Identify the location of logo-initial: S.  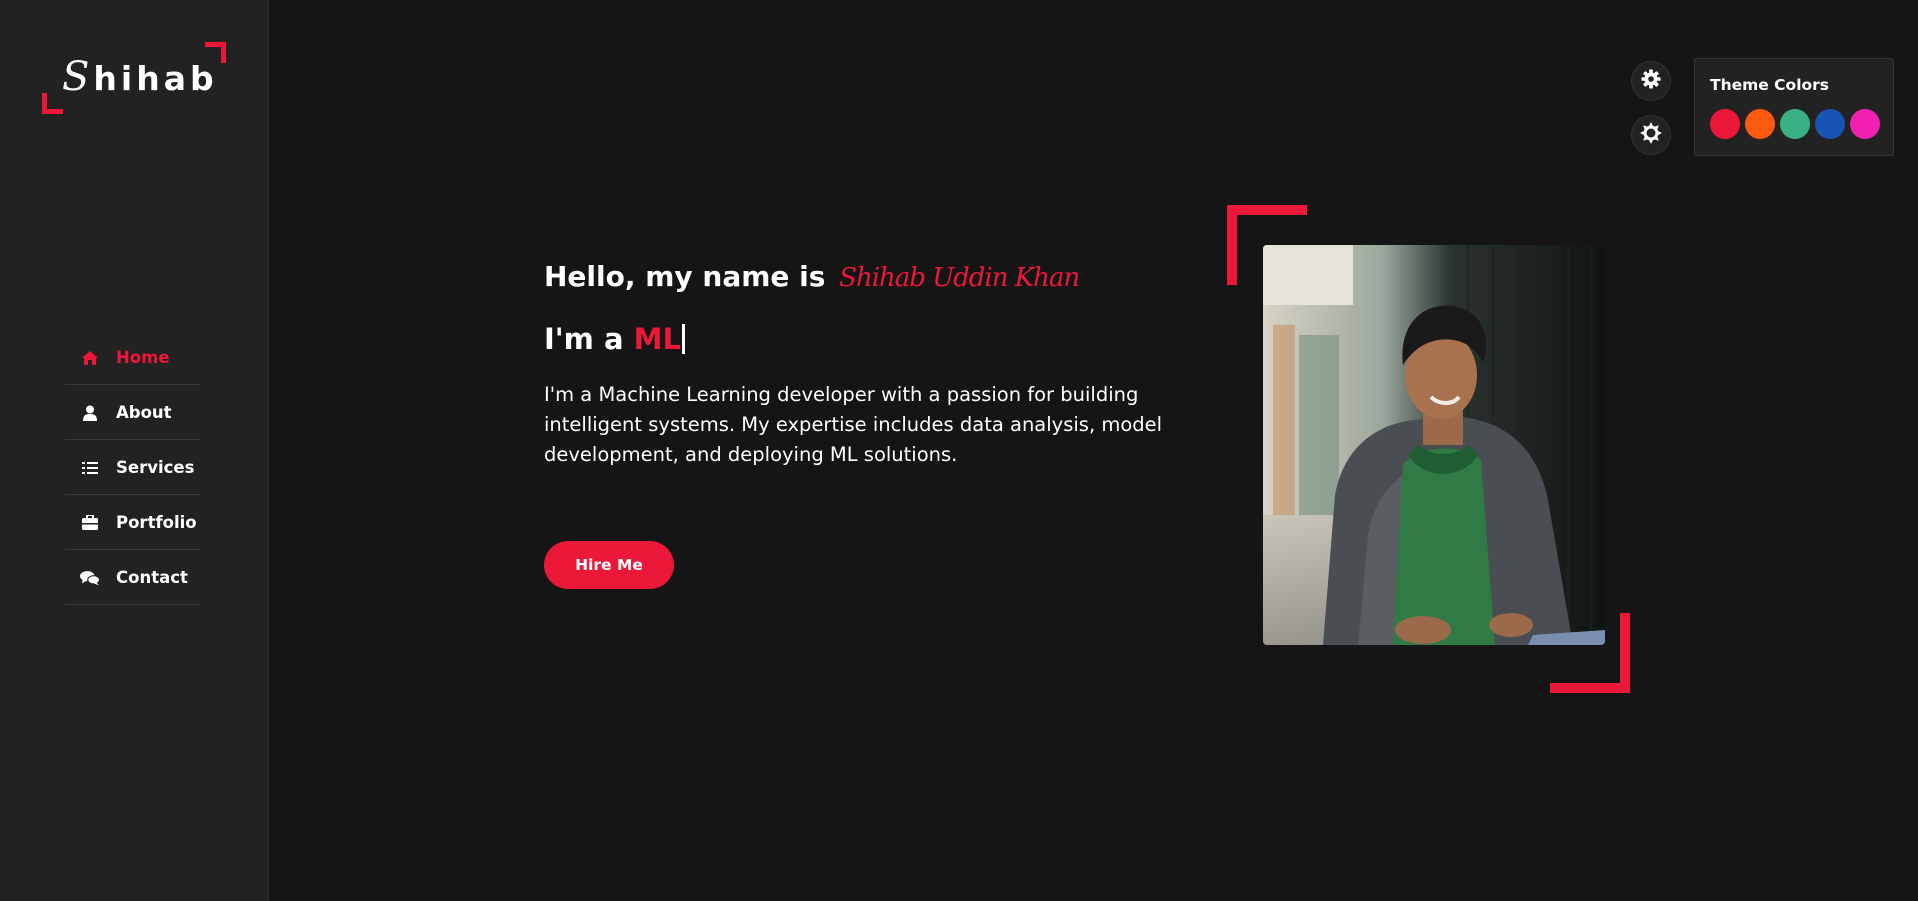
(78, 77).